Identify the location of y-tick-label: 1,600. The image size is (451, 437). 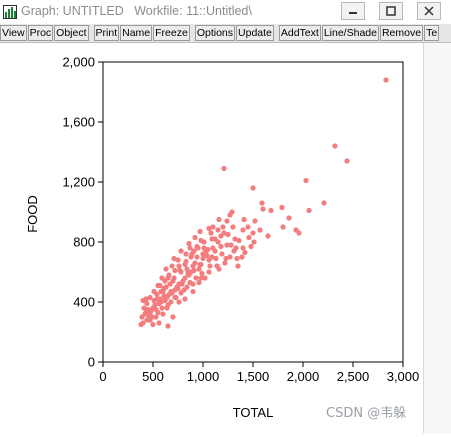
(78, 122).